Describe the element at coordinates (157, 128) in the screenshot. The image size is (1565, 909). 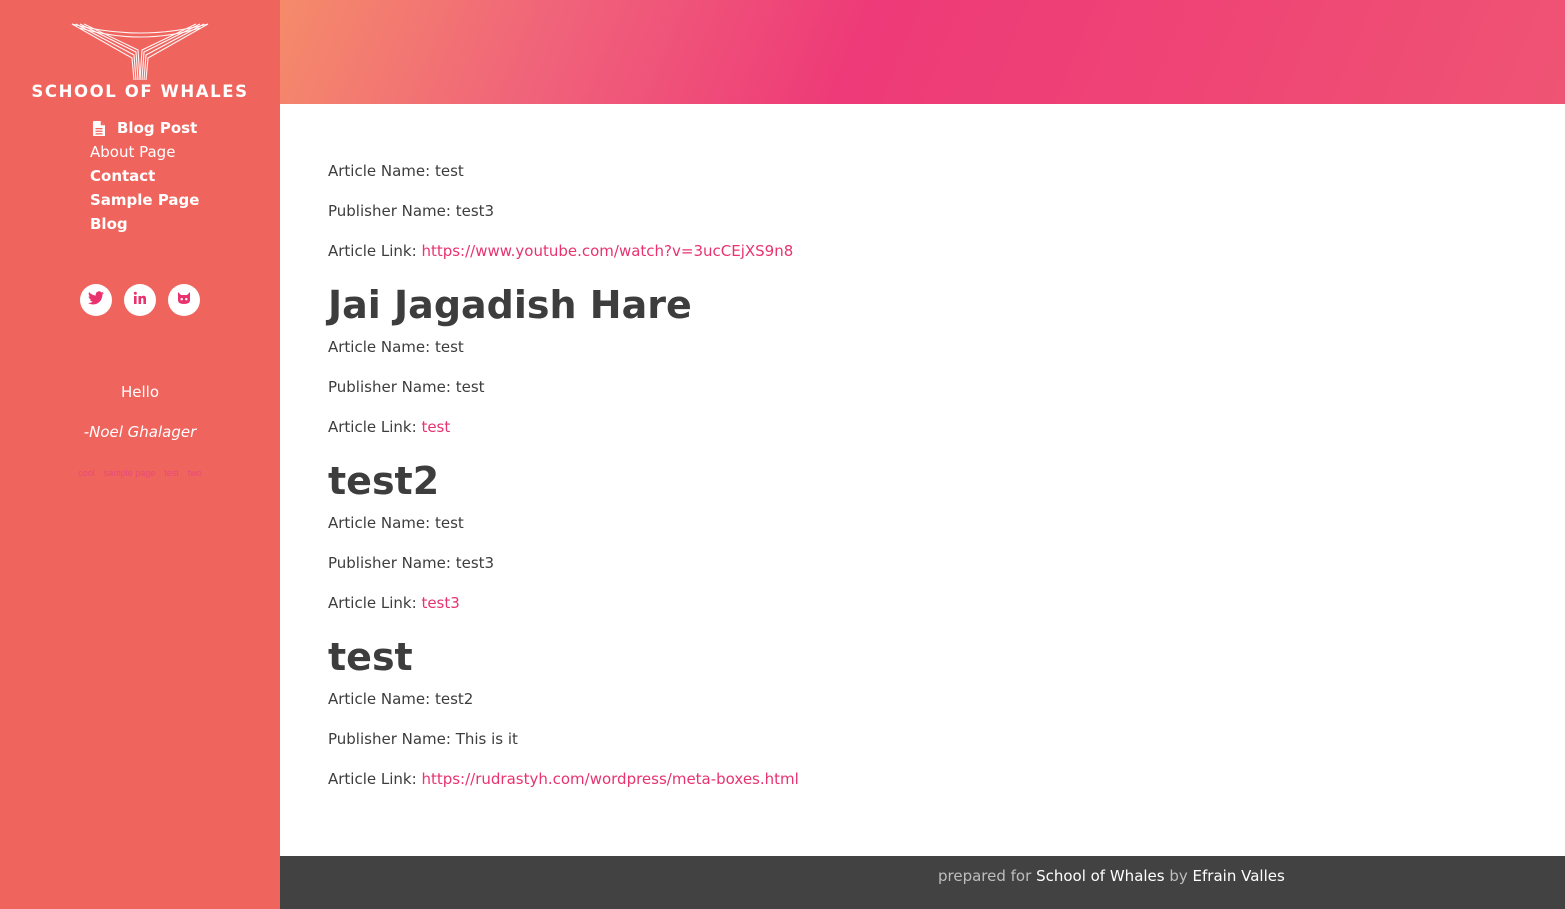
I see `nav-item-label: Blog Post` at that location.